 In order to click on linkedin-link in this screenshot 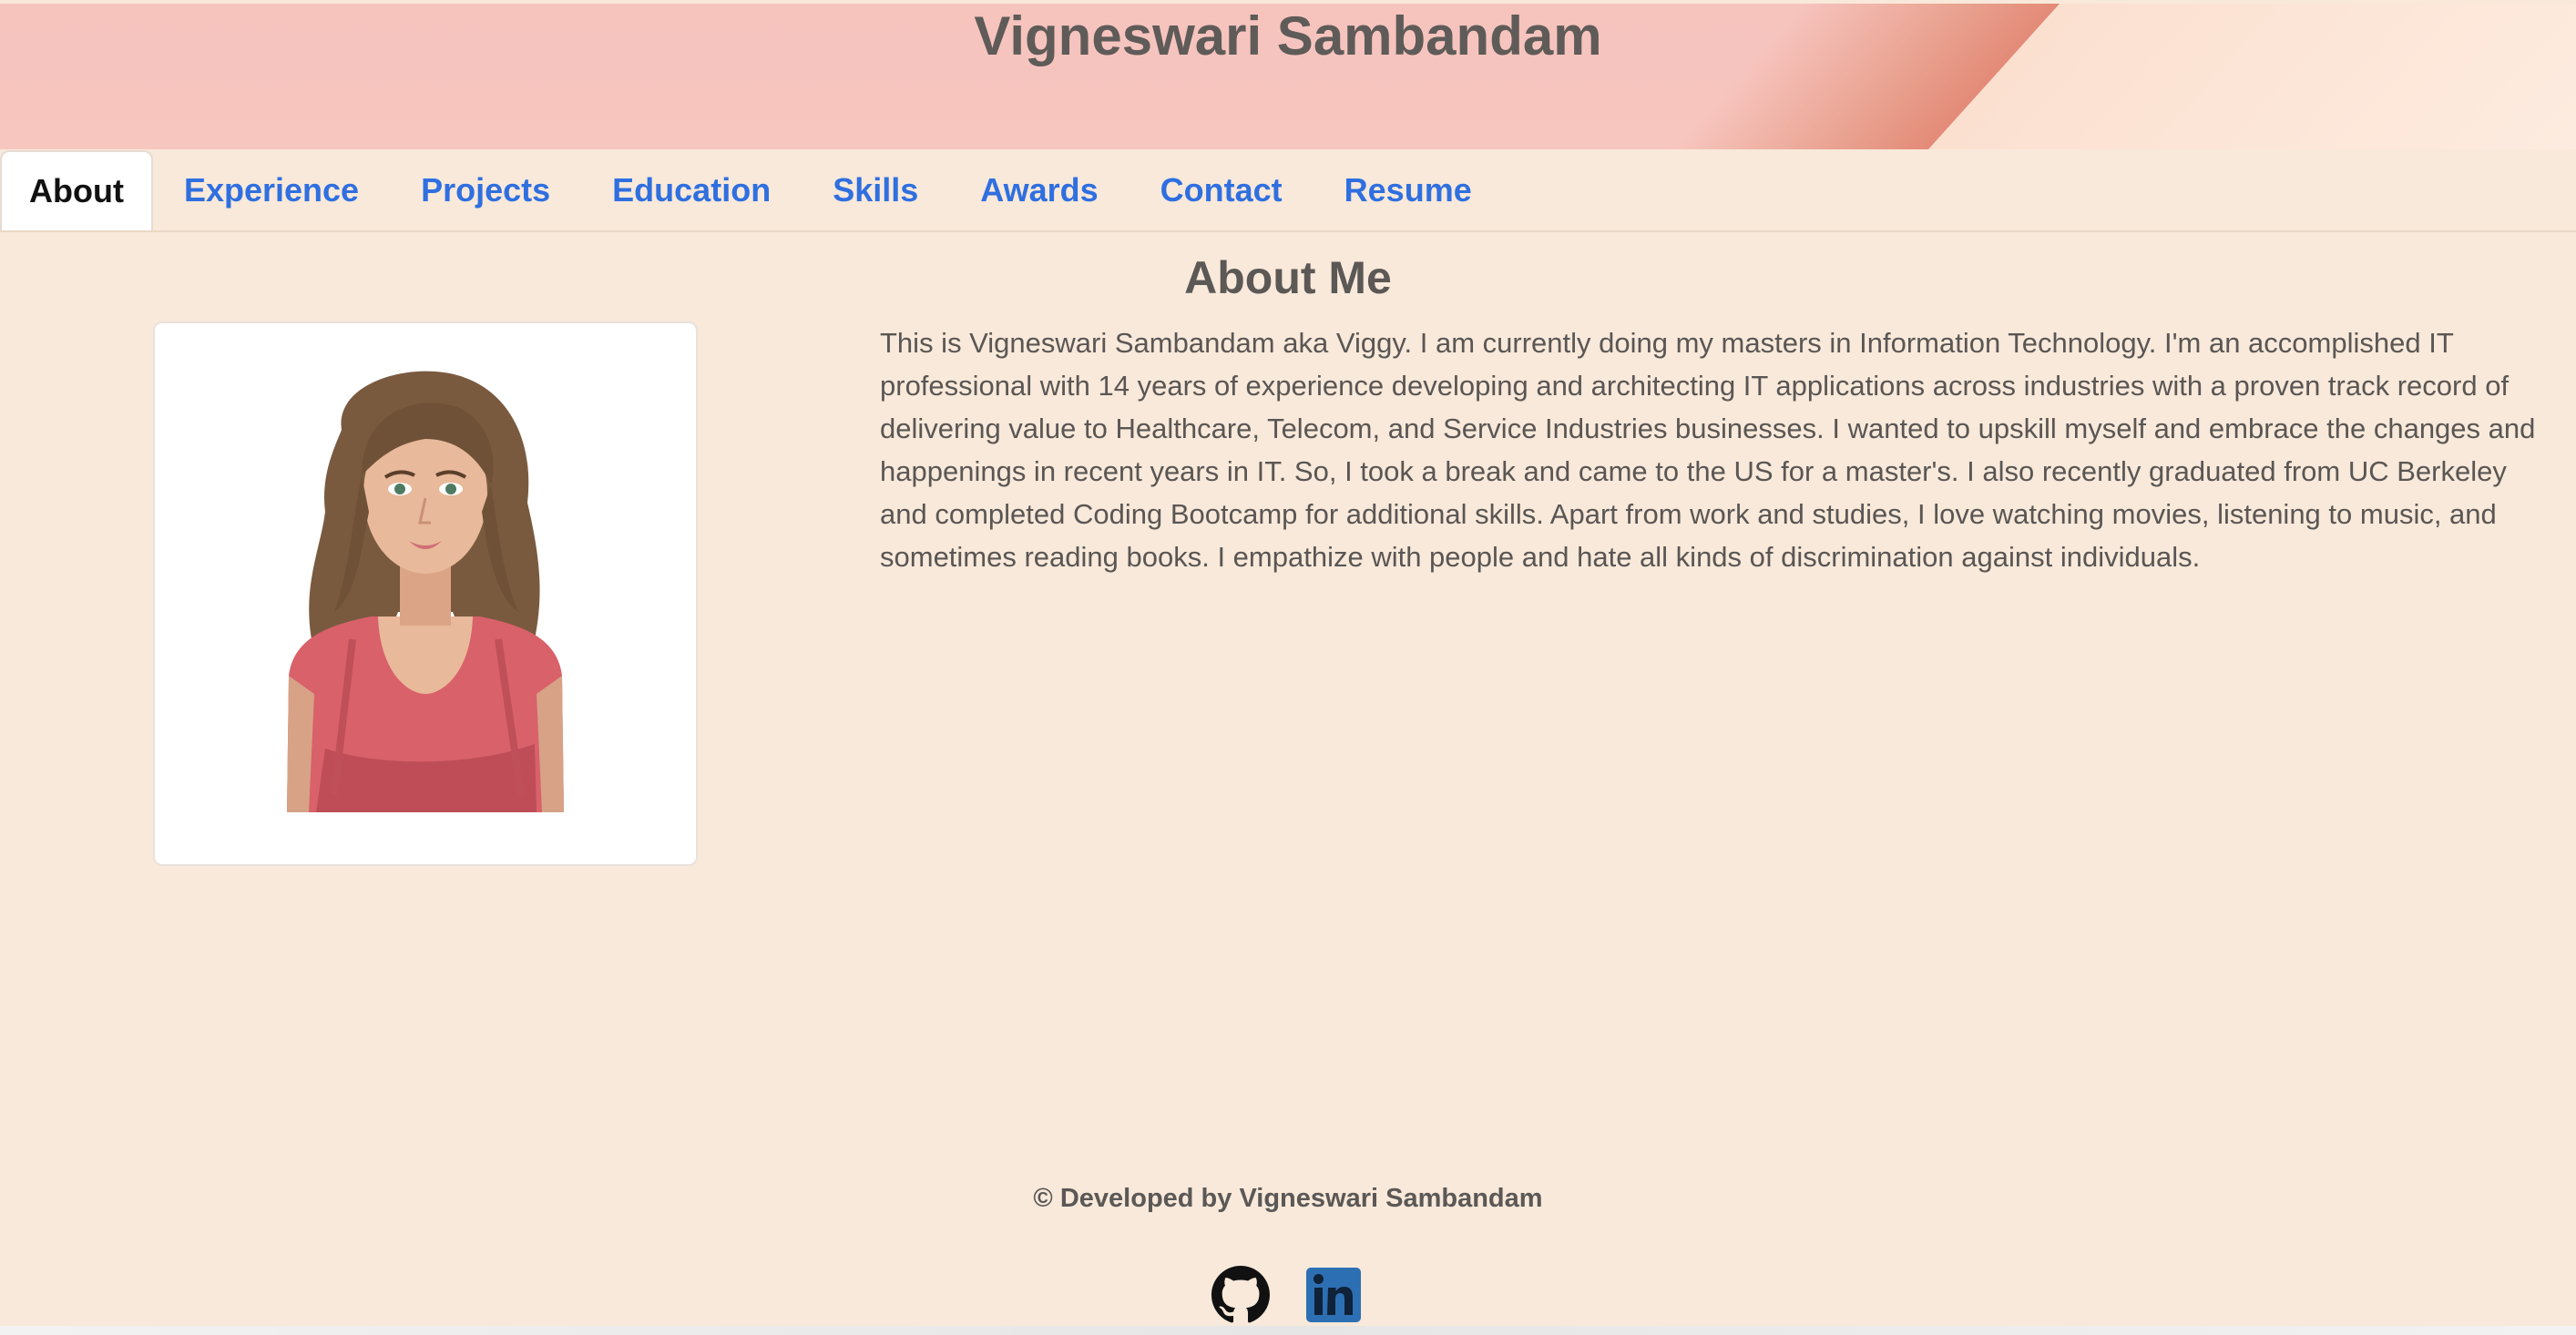, I will do `click(1333, 1295)`.